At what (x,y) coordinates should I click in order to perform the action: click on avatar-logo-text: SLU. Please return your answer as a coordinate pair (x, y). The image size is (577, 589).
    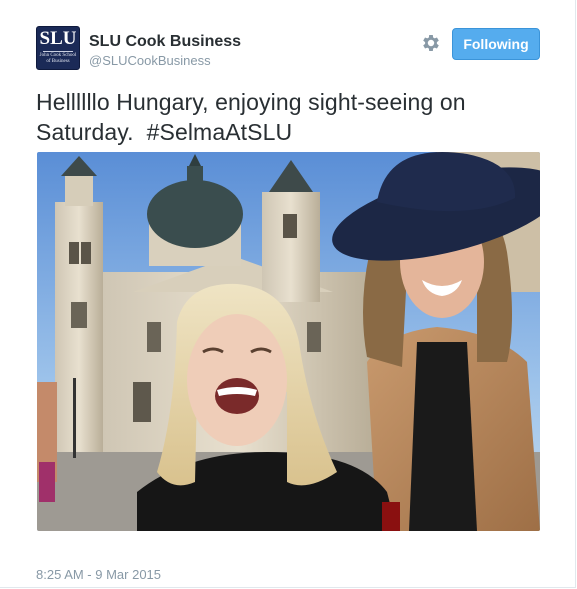
    Looking at the image, I should click on (58, 38).